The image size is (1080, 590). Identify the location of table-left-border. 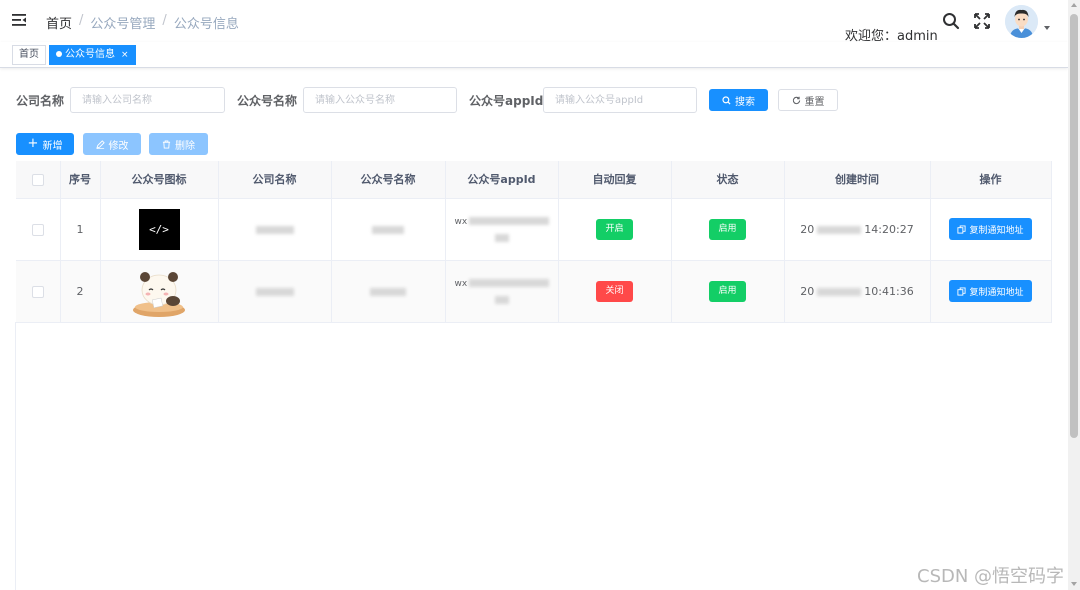
(15, 456).